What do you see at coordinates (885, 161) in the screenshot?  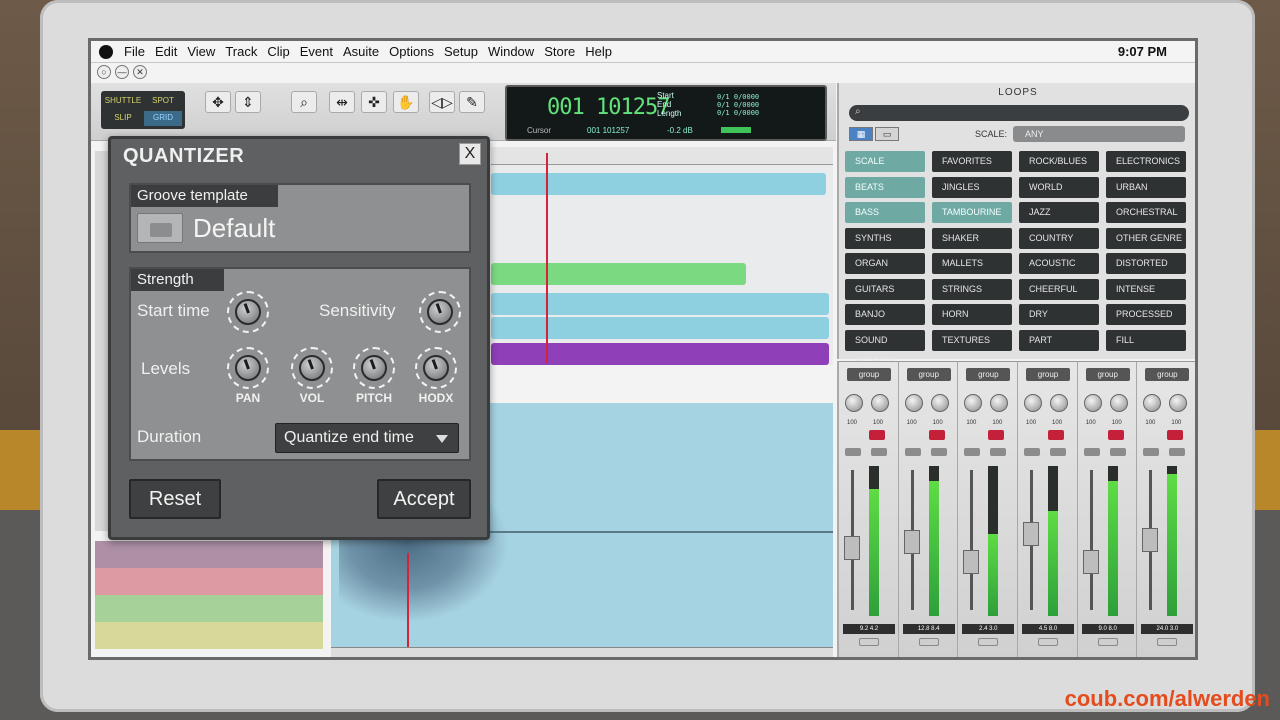 I see `loop-btn-scale: SCALE` at bounding box center [885, 161].